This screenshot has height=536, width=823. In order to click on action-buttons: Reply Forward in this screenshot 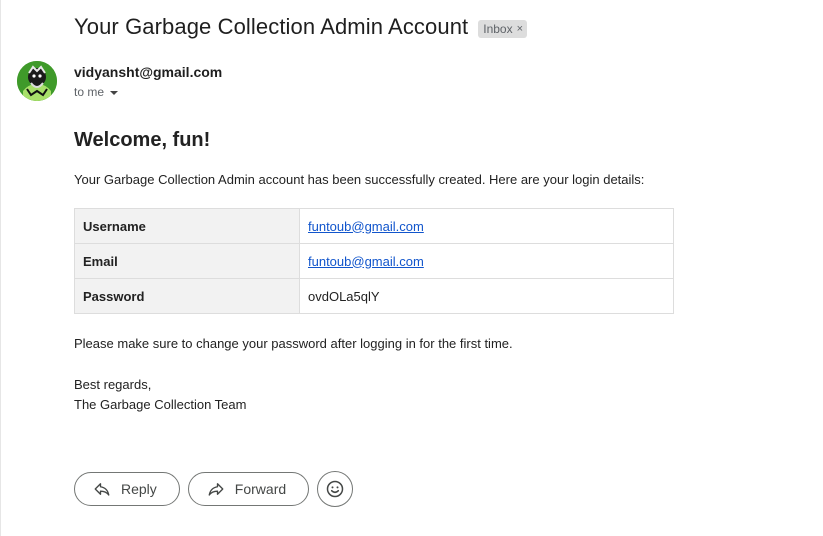, I will do `click(214, 489)`.